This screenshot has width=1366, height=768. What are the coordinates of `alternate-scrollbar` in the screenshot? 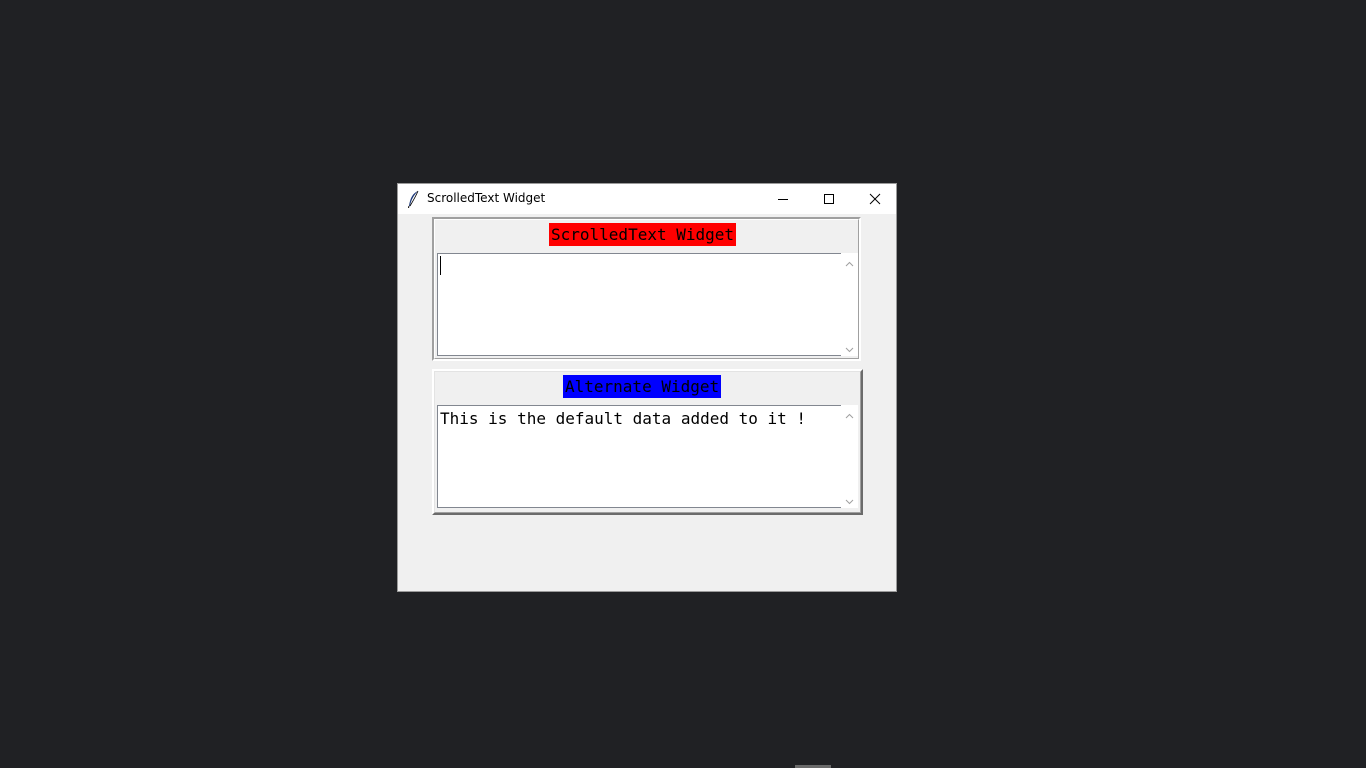 It's located at (849, 456).